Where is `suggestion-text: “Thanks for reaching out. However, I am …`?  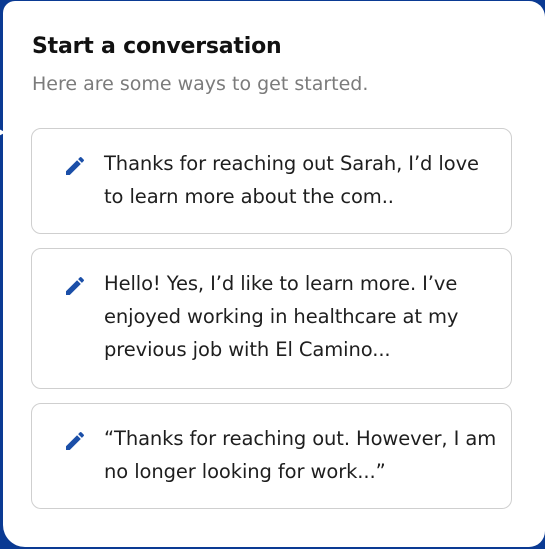
suggestion-text: “Thanks for reaching out. However, I am … is located at coordinates (300, 455).